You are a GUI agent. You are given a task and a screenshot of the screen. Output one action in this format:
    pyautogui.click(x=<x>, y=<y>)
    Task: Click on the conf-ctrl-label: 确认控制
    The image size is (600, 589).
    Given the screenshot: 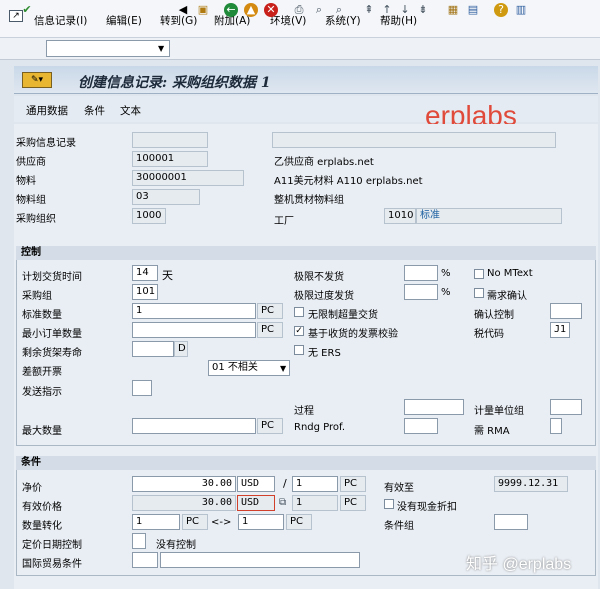 What is the action you would take?
    pyautogui.click(x=494, y=315)
    